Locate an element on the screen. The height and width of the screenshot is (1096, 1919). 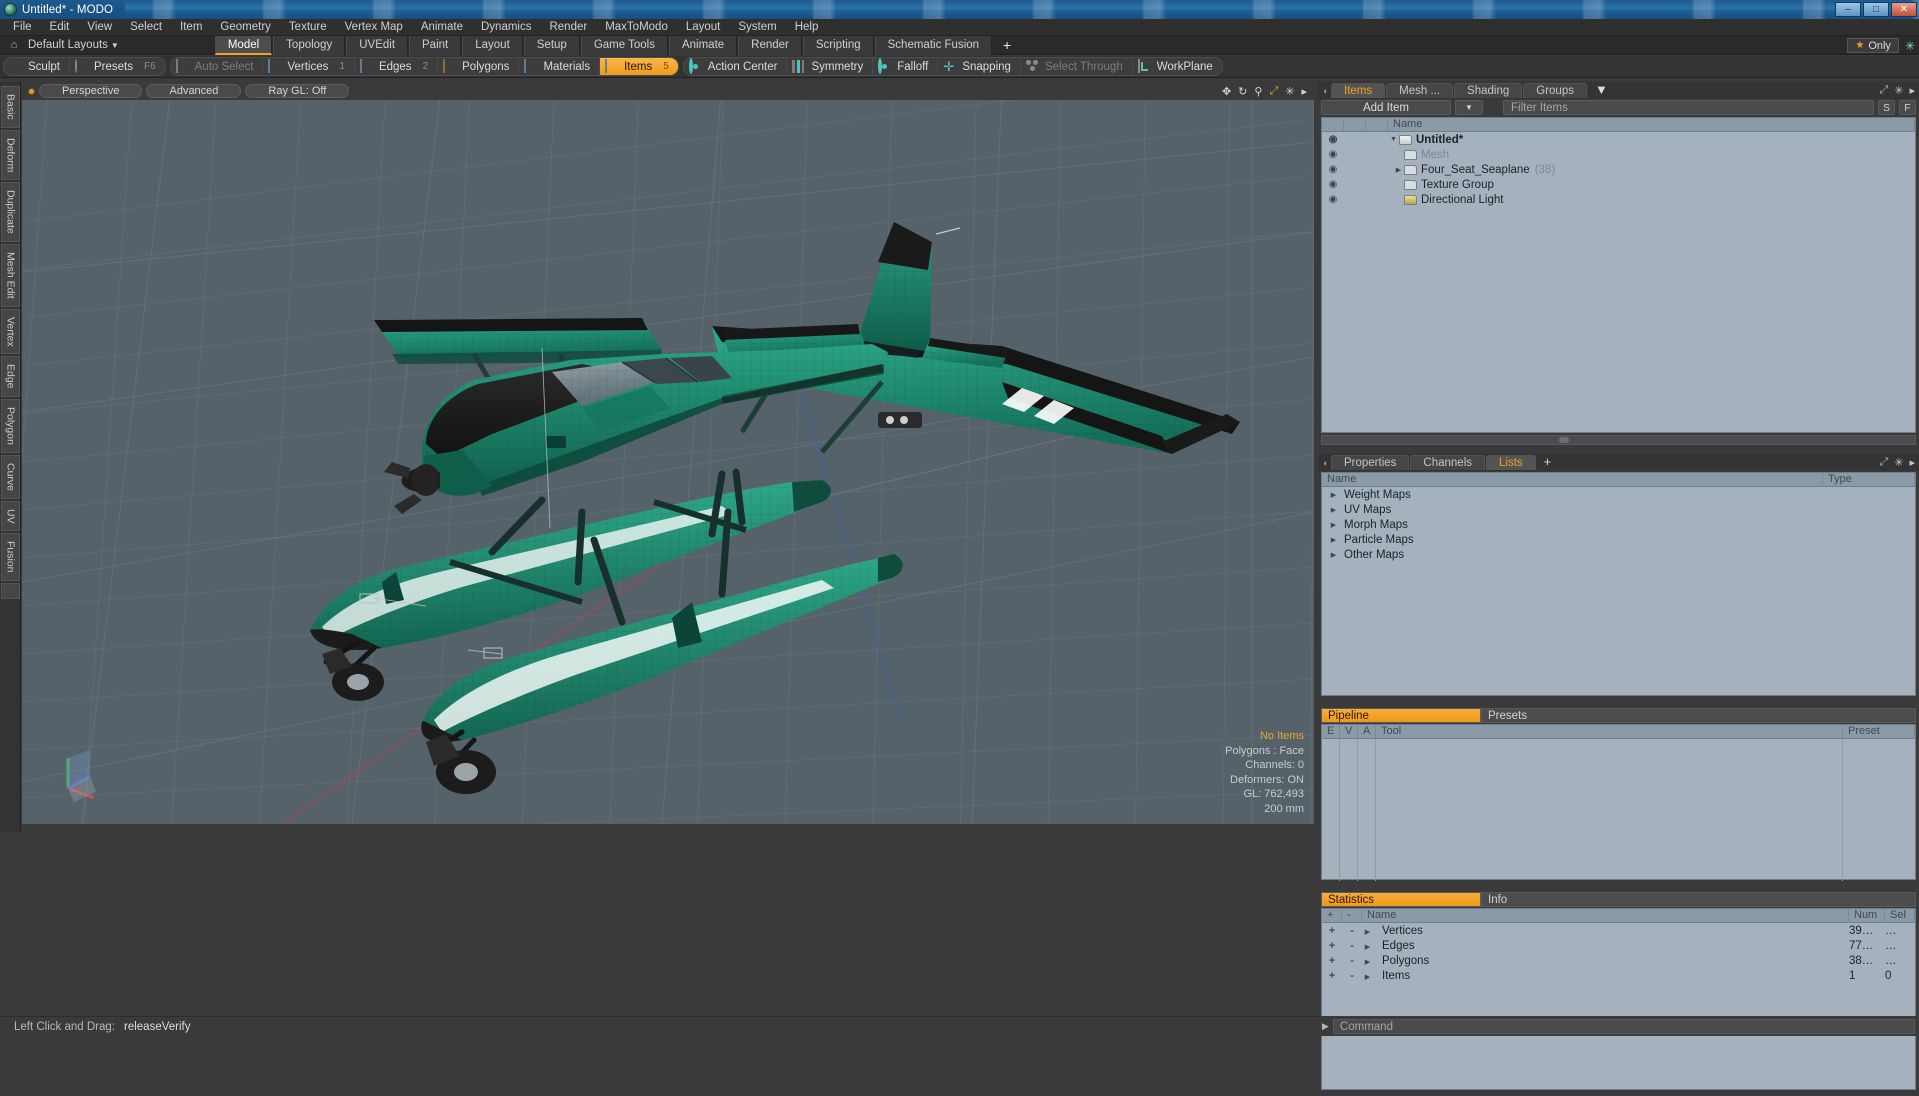
tab-properties: Properties is located at coordinates (1370, 462).